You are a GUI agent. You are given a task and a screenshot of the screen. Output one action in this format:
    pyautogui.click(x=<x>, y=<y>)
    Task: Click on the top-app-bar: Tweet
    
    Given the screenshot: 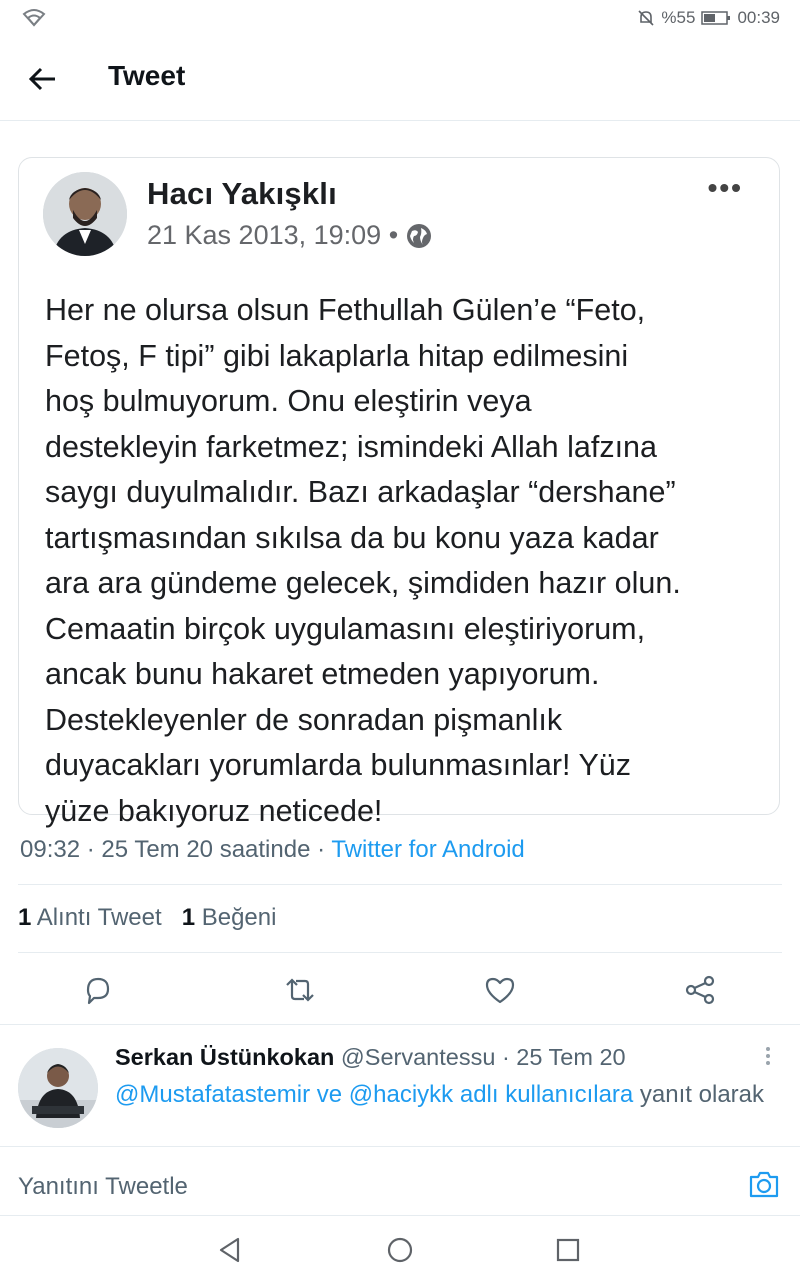 What is the action you would take?
    pyautogui.click(x=400, y=78)
    